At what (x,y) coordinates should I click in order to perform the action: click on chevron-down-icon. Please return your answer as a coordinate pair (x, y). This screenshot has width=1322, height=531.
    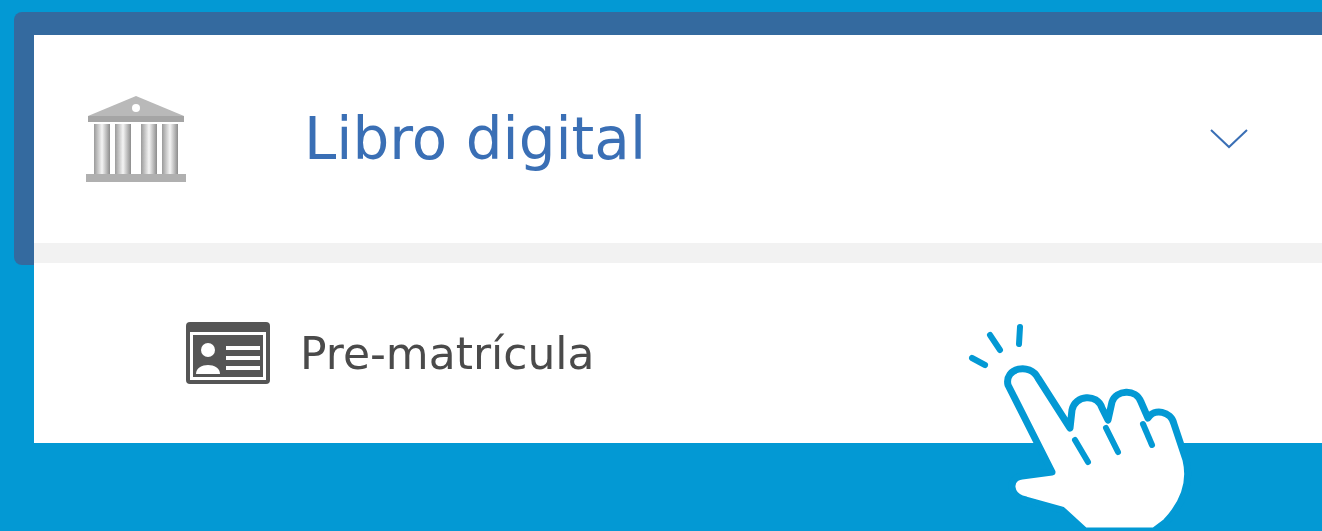
    Looking at the image, I should click on (1229, 139).